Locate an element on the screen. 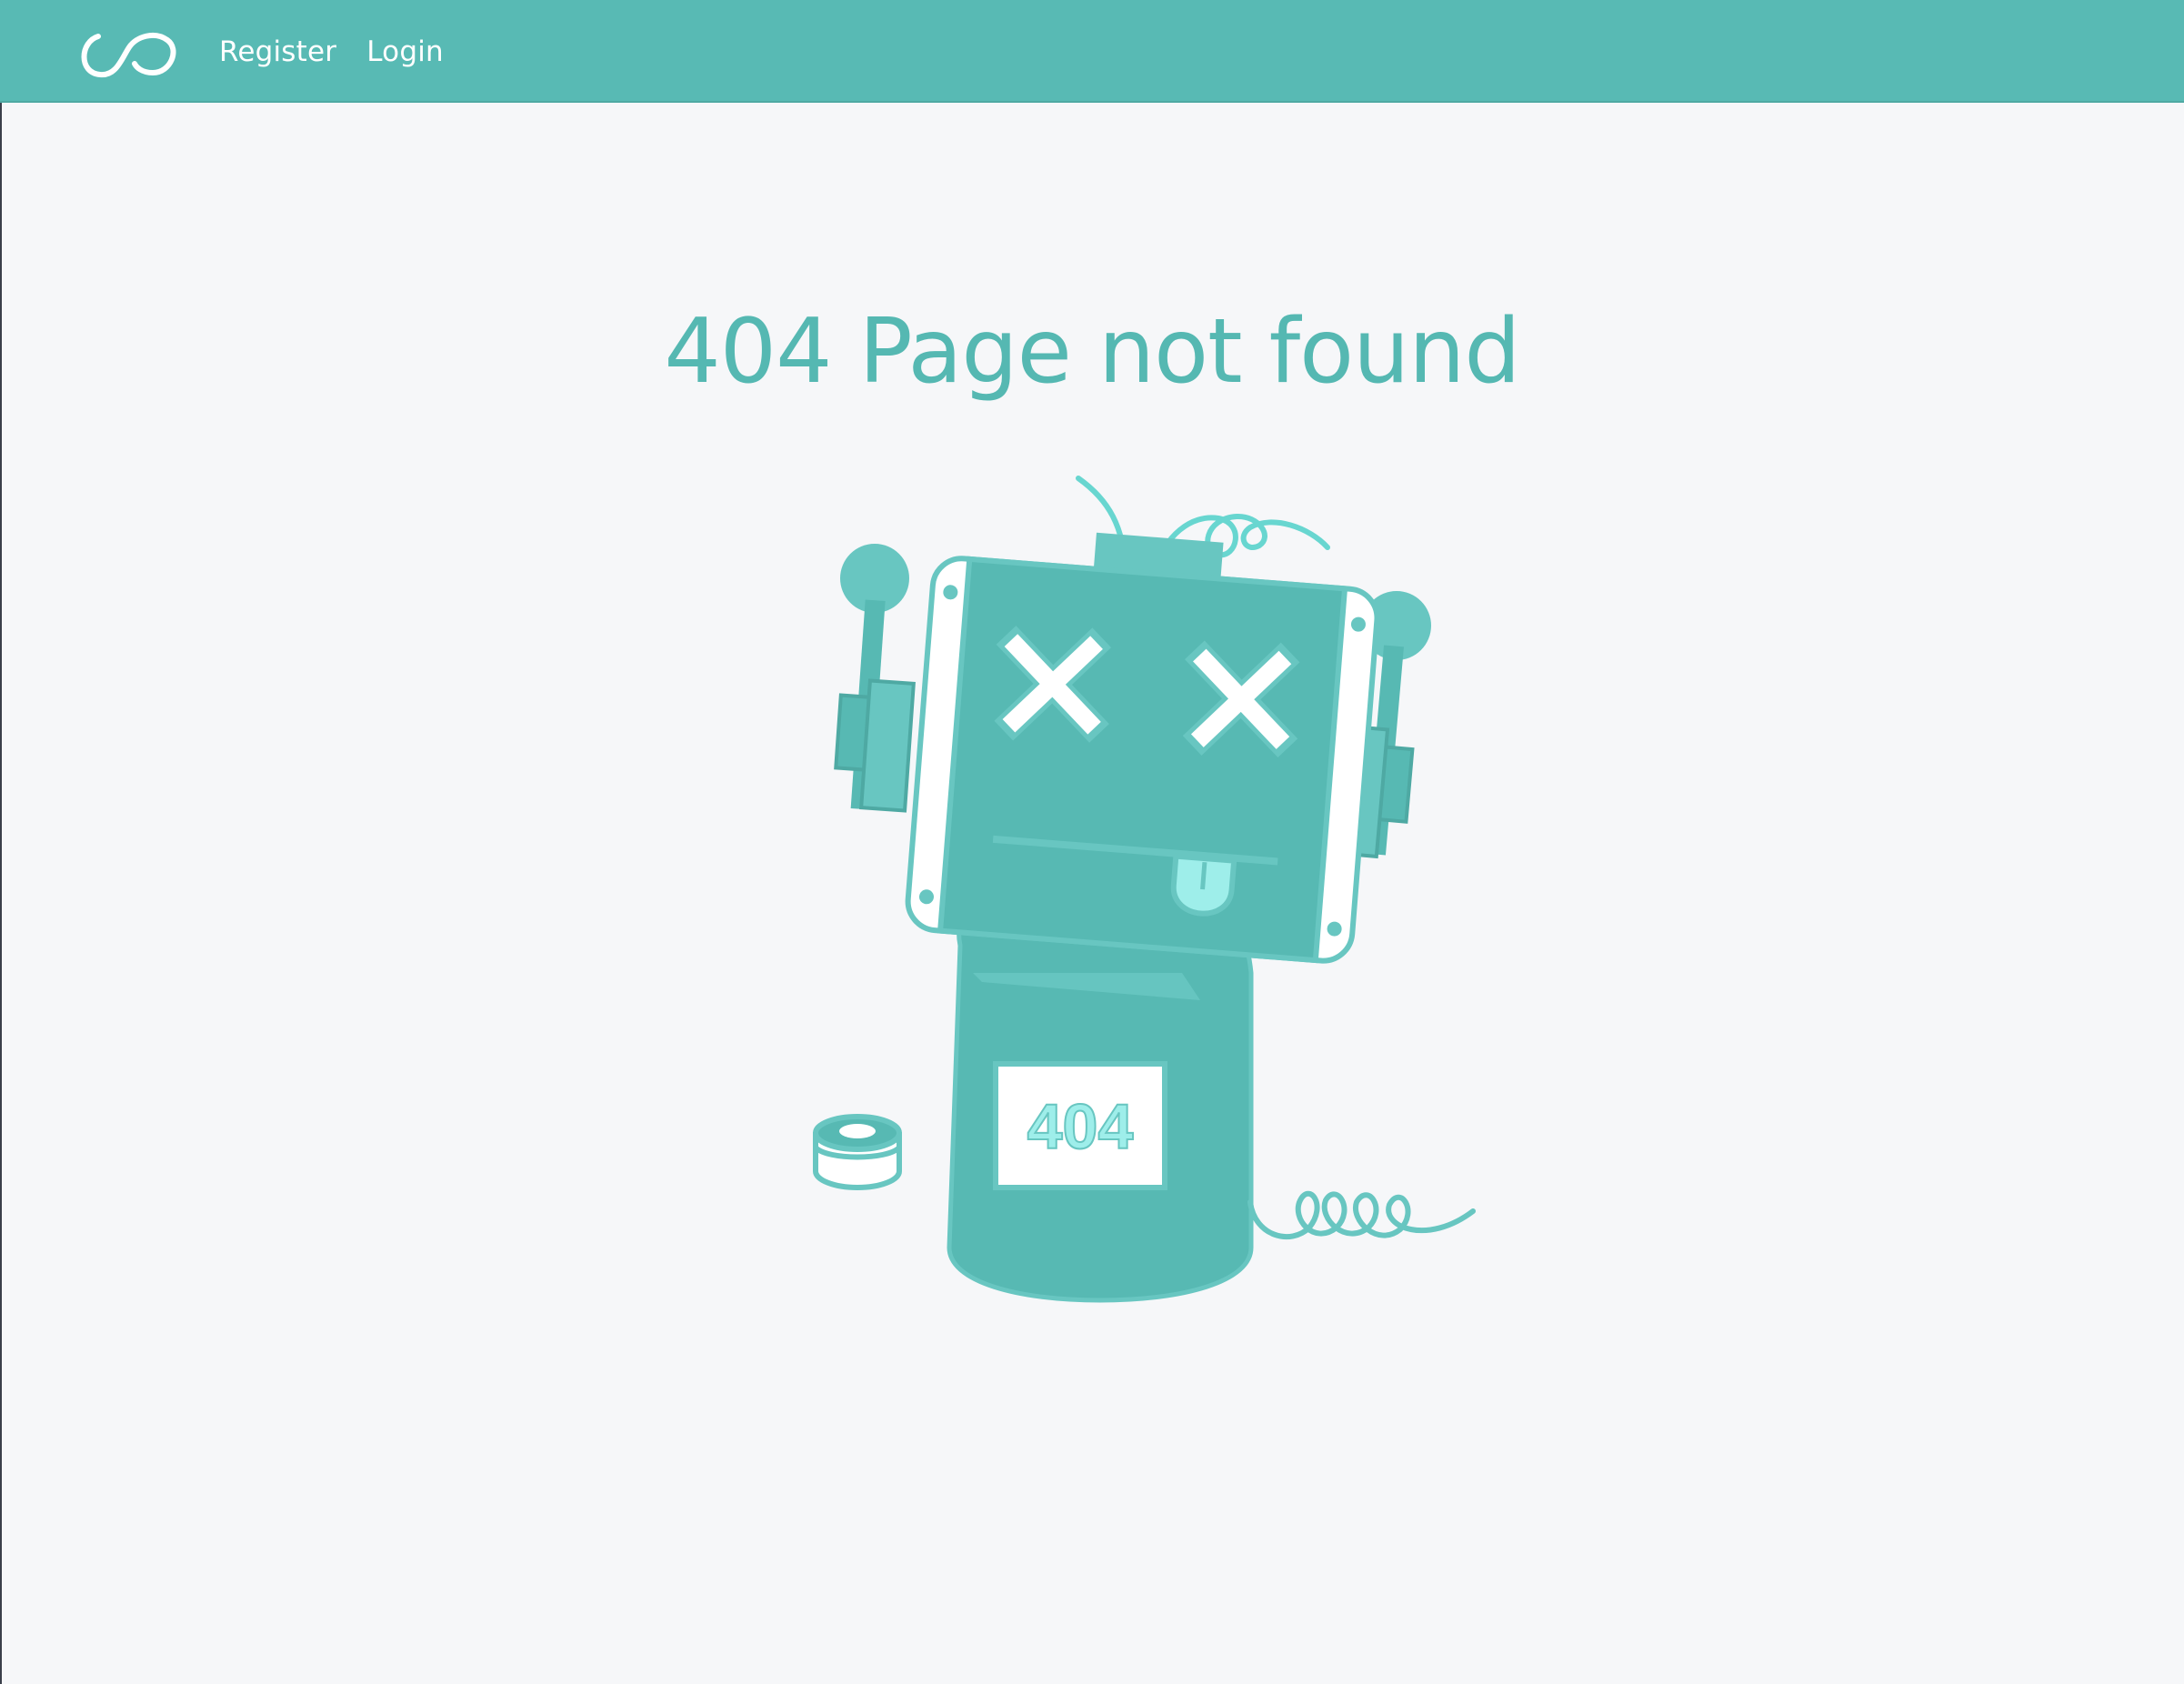 Image resolution: width=2184 pixels, height=1684 pixels. page-title: 404 Page not found is located at coordinates (1092, 352).